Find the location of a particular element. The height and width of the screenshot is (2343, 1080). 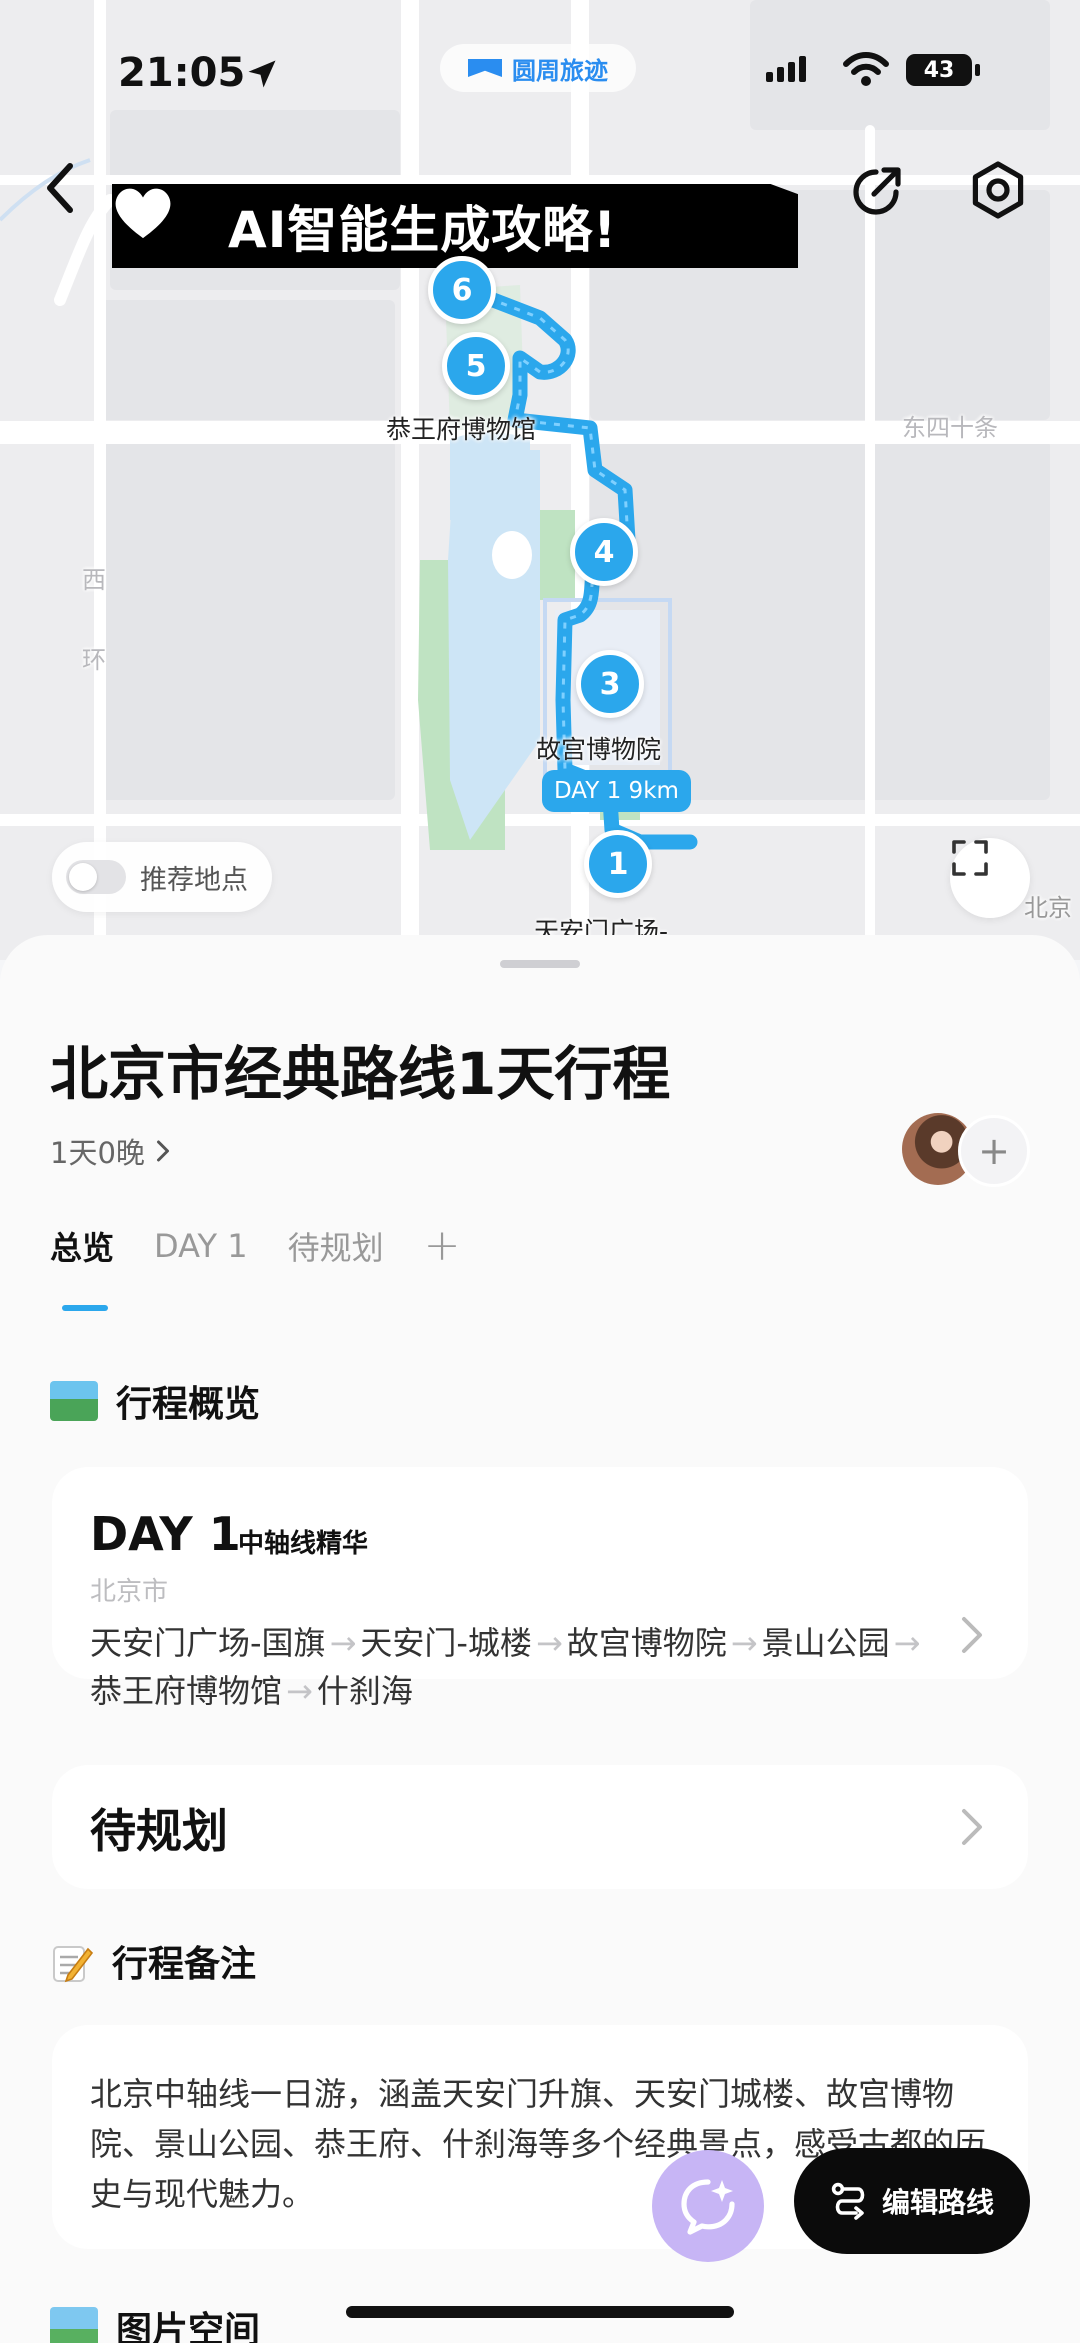

route-stop: 恭王府博物馆 is located at coordinates (186, 1691).